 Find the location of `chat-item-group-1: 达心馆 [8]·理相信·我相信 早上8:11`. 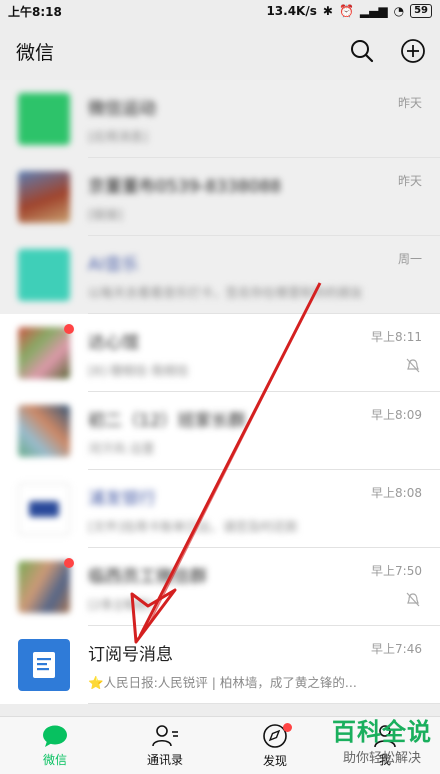

chat-item-group-1: 达心馆 [8]·理相信·我相信 早上8:11 is located at coordinates (220, 353).